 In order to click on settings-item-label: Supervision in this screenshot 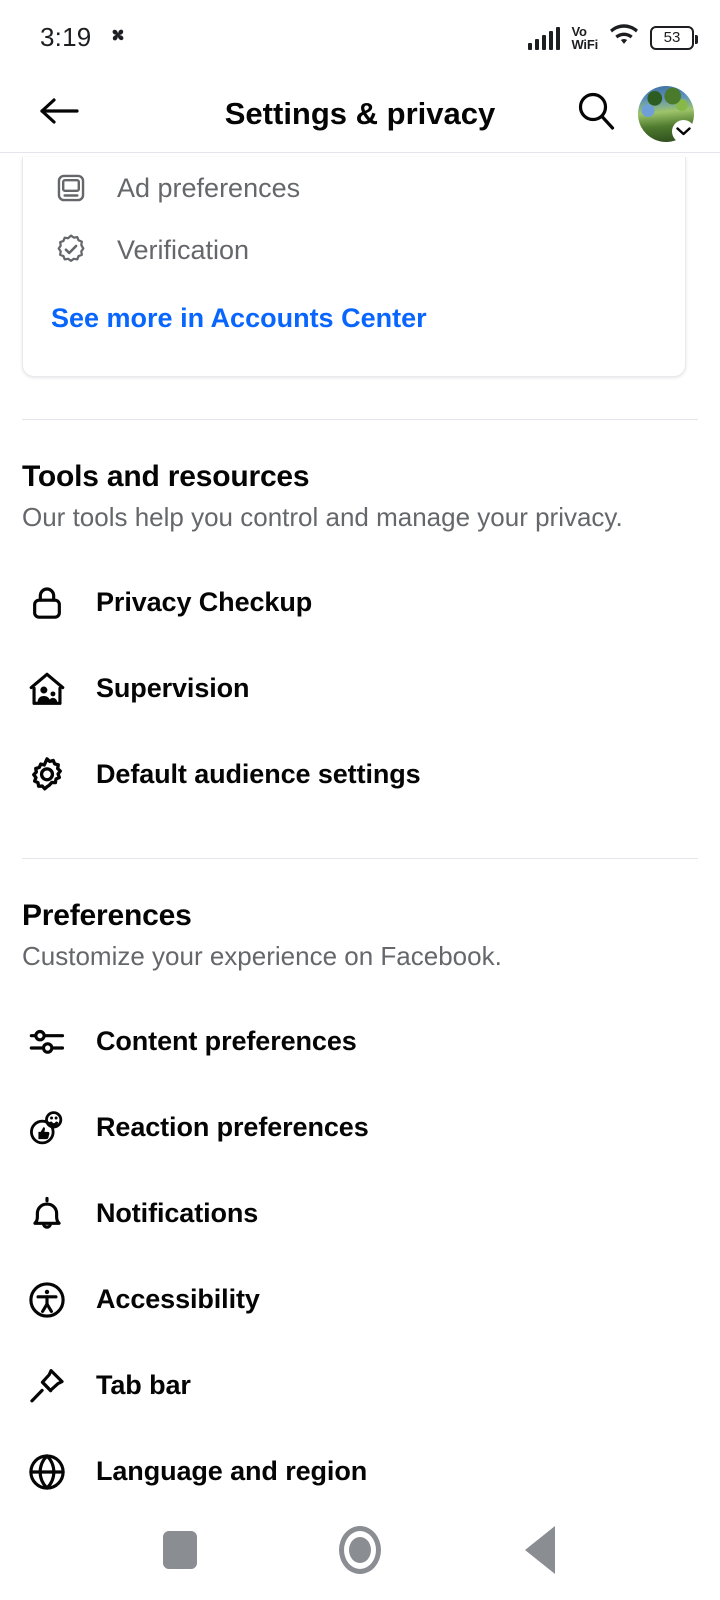, I will do `click(173, 688)`.